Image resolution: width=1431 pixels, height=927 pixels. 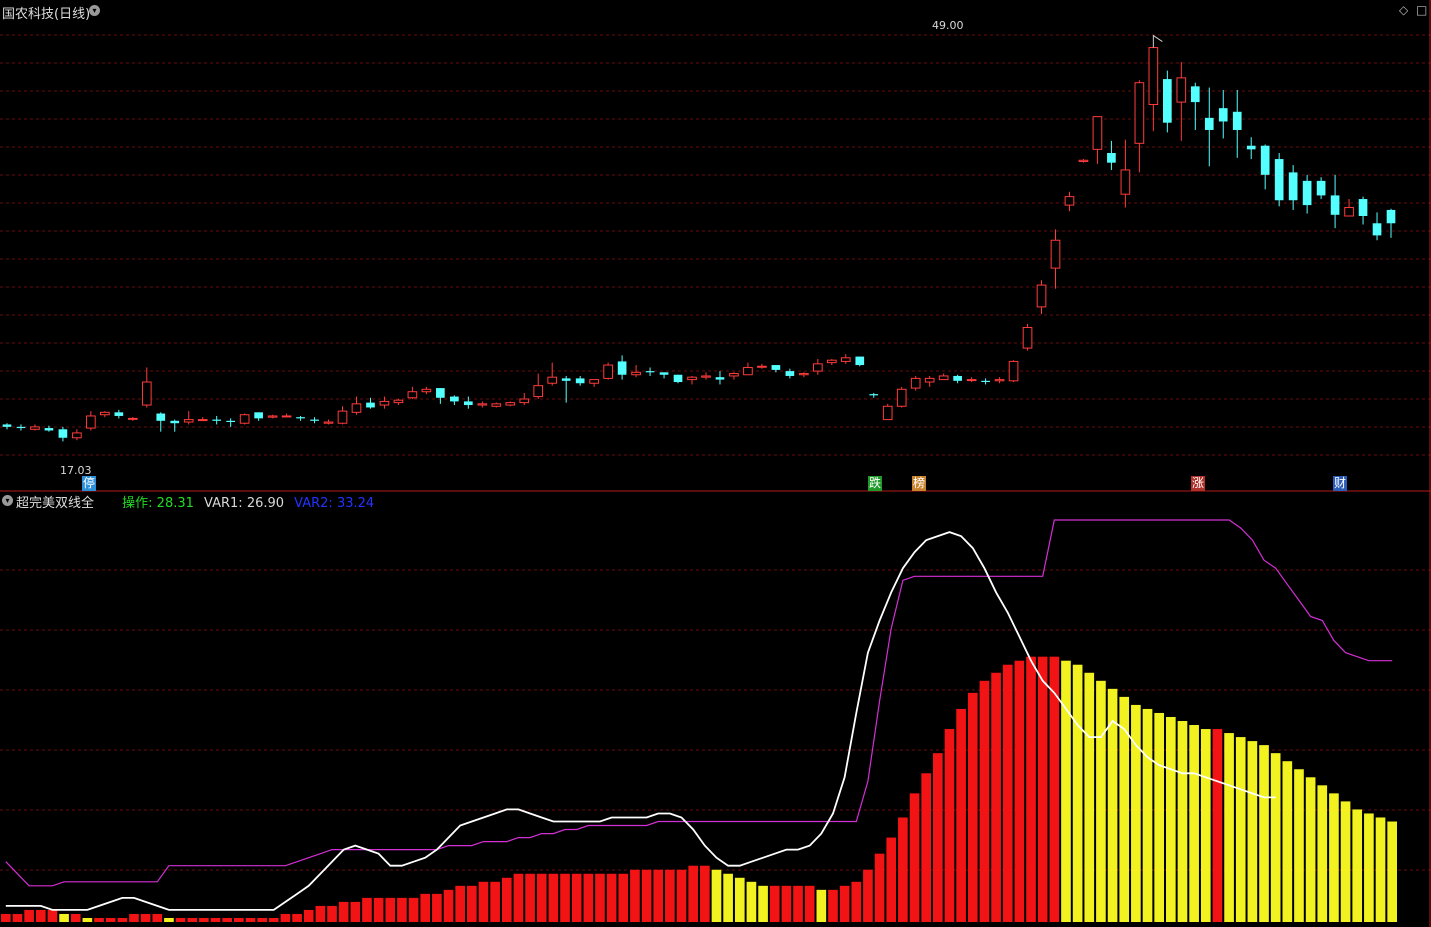 What do you see at coordinates (1340, 483) in the screenshot?
I see `marker-finance: 财` at bounding box center [1340, 483].